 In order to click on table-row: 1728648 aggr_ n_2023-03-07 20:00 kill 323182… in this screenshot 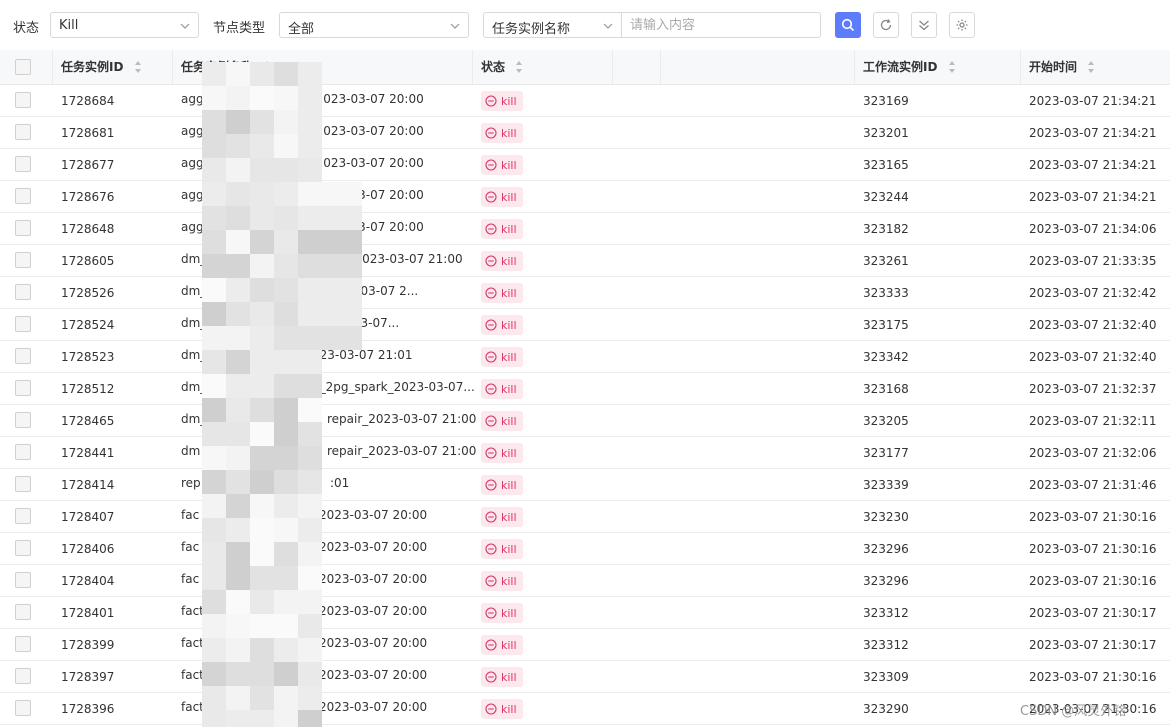, I will do `click(585, 229)`.